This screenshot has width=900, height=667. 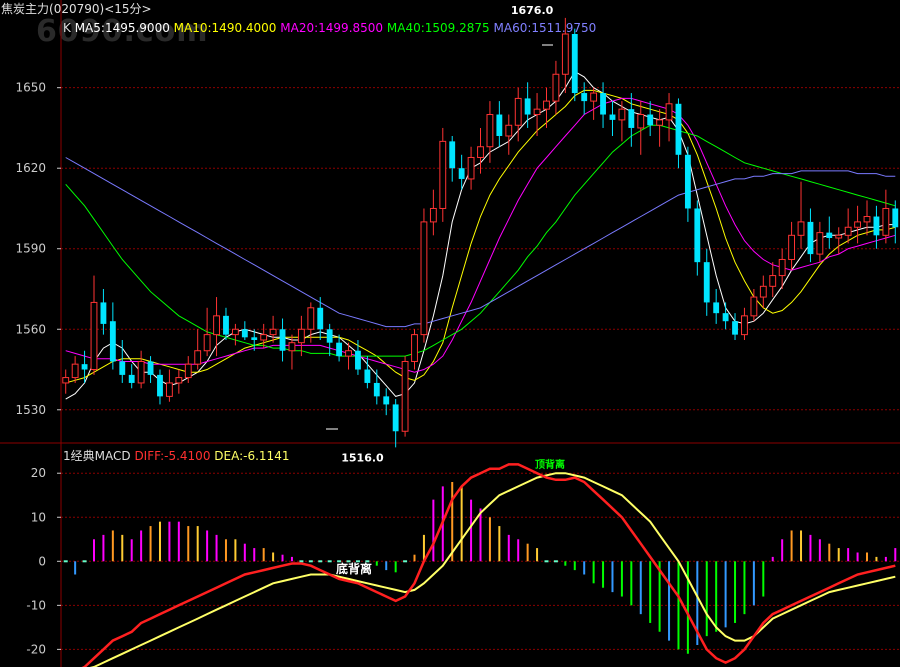 I want to click on price-tick-label: 1560, so click(x=30, y=329).